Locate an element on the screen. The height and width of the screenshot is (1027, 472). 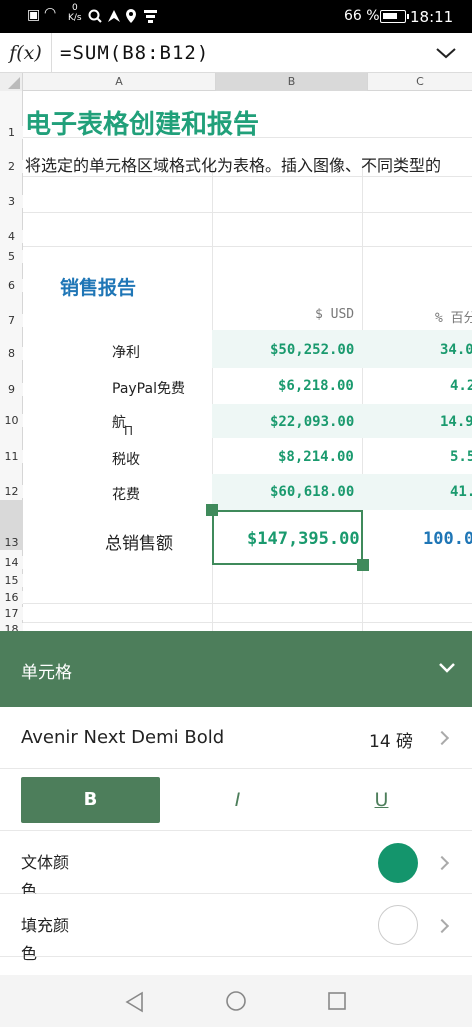
row-header: 7 is located at coordinates (11, 320).